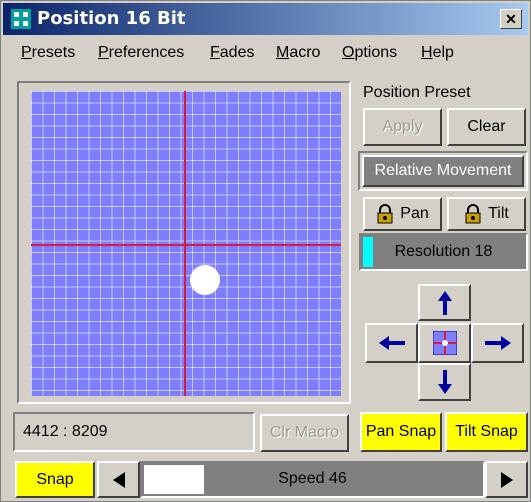 This screenshot has width=531, height=502. I want to click on speed-increase-button, so click(506, 479).